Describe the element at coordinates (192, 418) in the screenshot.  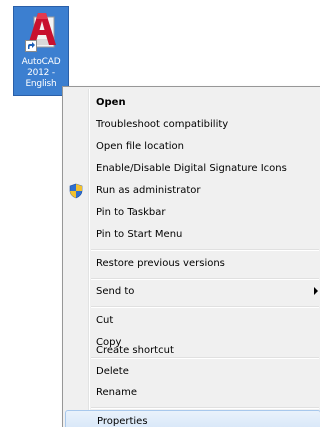
I see `menu-item-properties: Properties` at that location.